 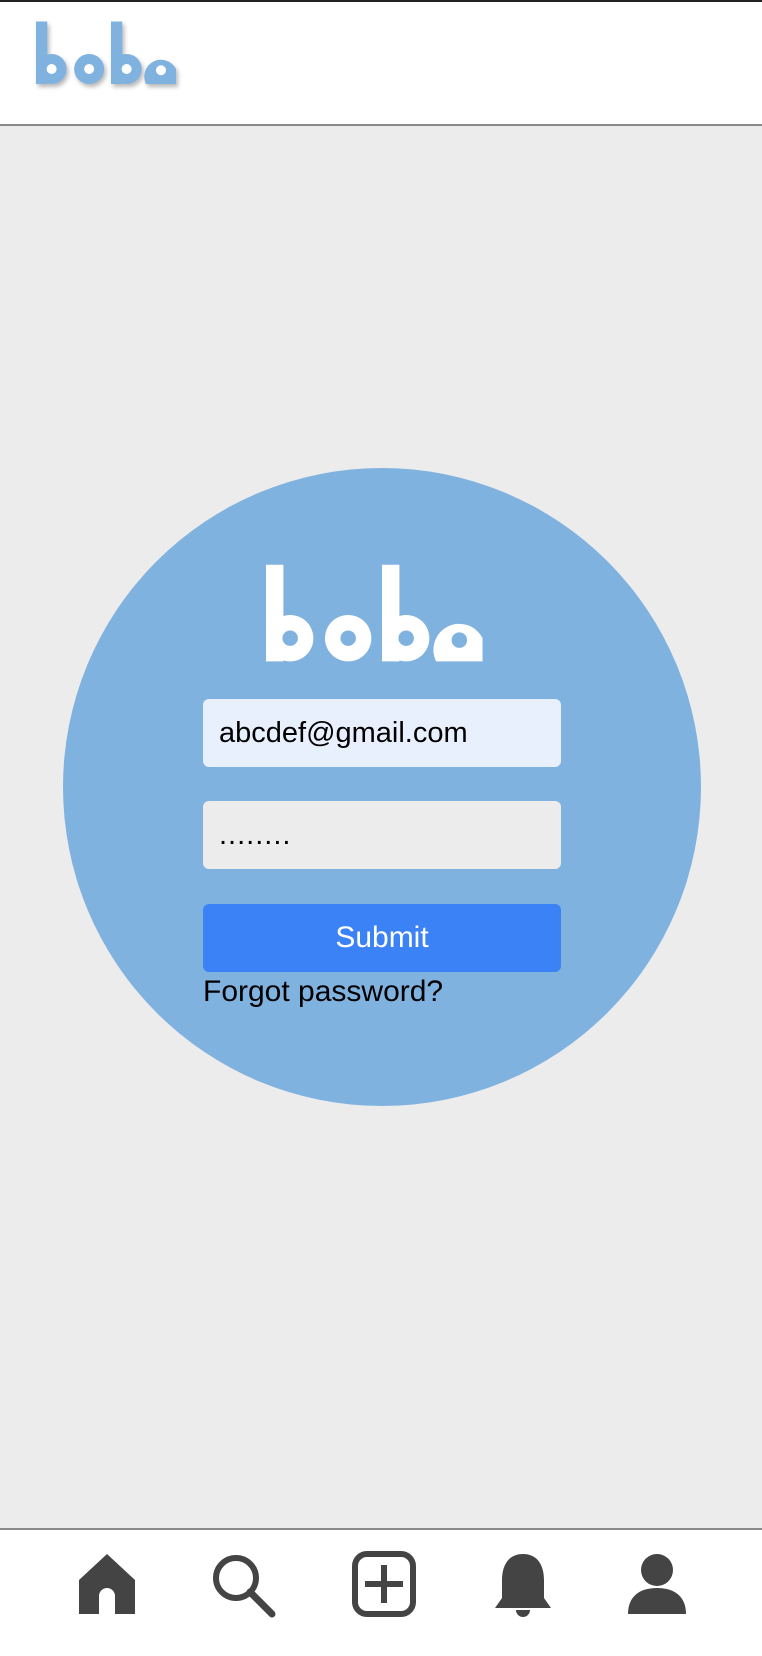 I want to click on email-field, so click(x=382, y=733).